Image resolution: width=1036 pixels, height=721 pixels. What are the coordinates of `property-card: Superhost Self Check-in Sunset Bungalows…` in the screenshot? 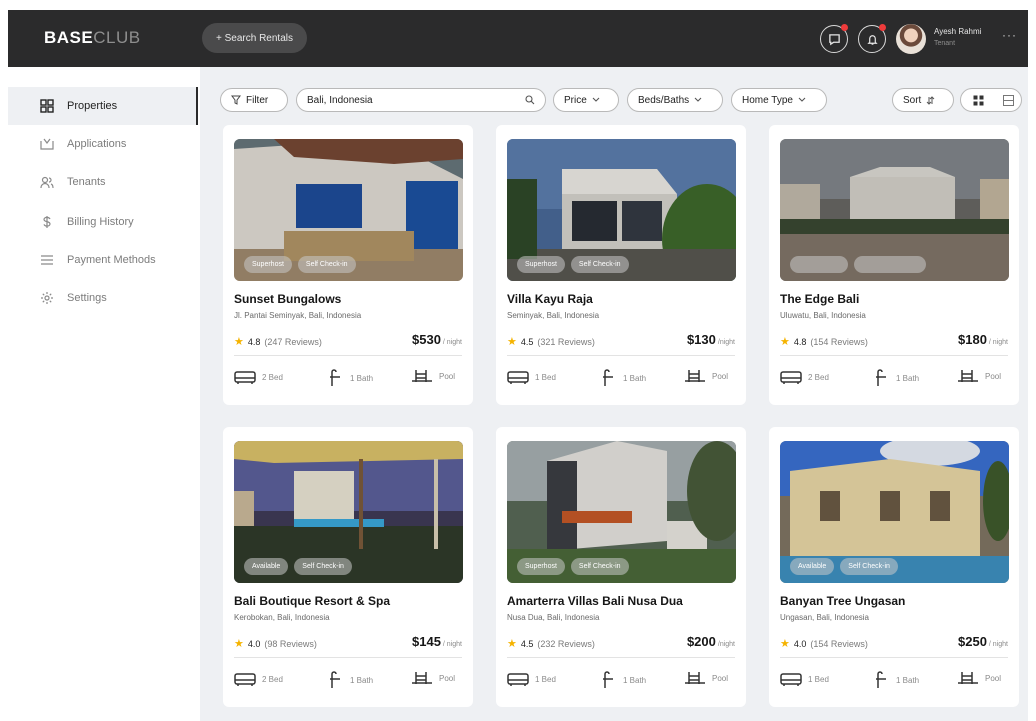 It's located at (348, 265).